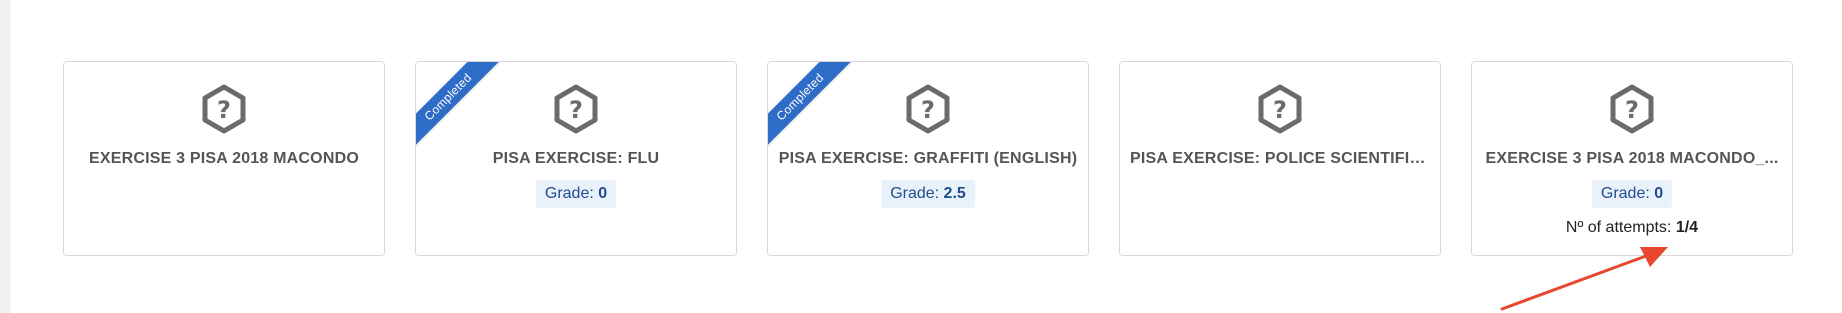 This screenshot has height=313, width=1842. What do you see at coordinates (1687, 227) in the screenshot?
I see `attempts-value: 1/4` at bounding box center [1687, 227].